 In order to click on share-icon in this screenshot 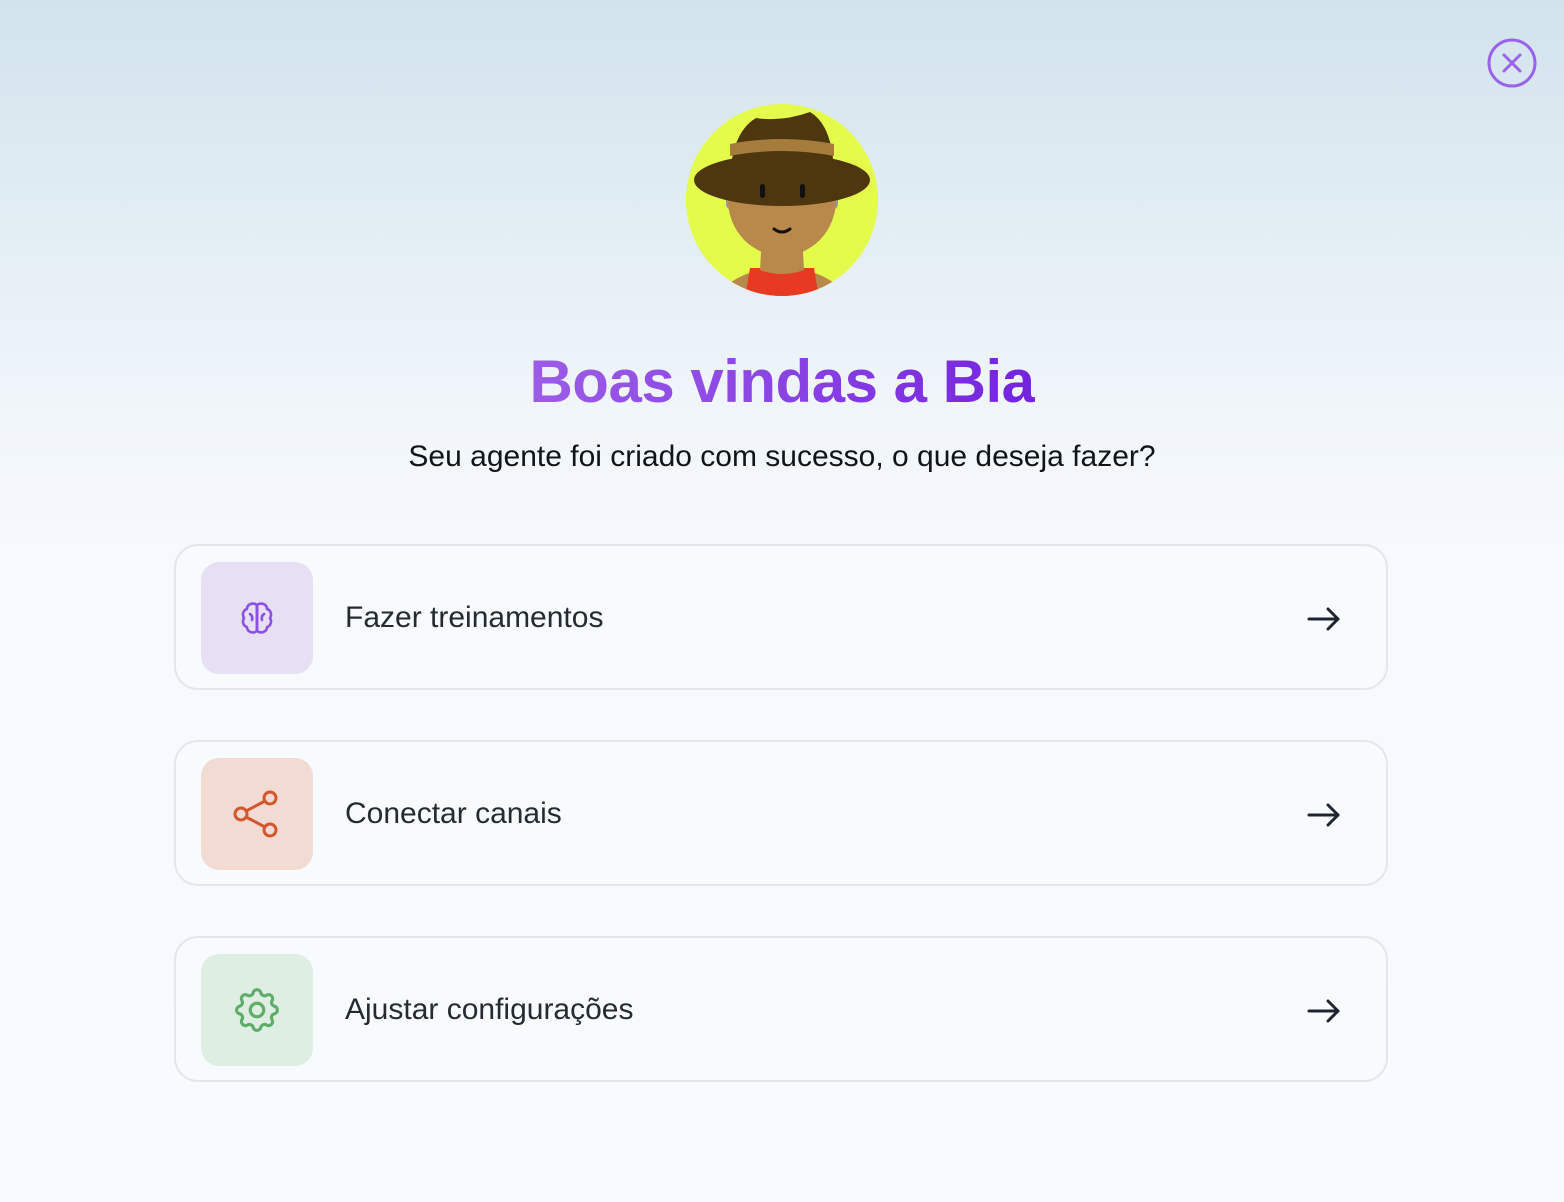, I will do `click(255, 814)`.